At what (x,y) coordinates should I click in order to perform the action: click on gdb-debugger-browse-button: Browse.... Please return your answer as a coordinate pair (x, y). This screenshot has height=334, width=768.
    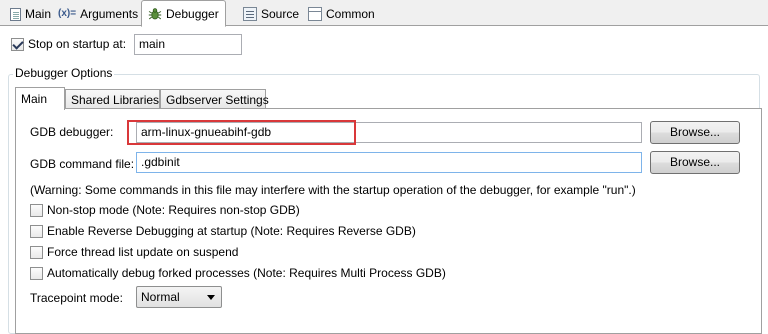
    Looking at the image, I should click on (695, 132).